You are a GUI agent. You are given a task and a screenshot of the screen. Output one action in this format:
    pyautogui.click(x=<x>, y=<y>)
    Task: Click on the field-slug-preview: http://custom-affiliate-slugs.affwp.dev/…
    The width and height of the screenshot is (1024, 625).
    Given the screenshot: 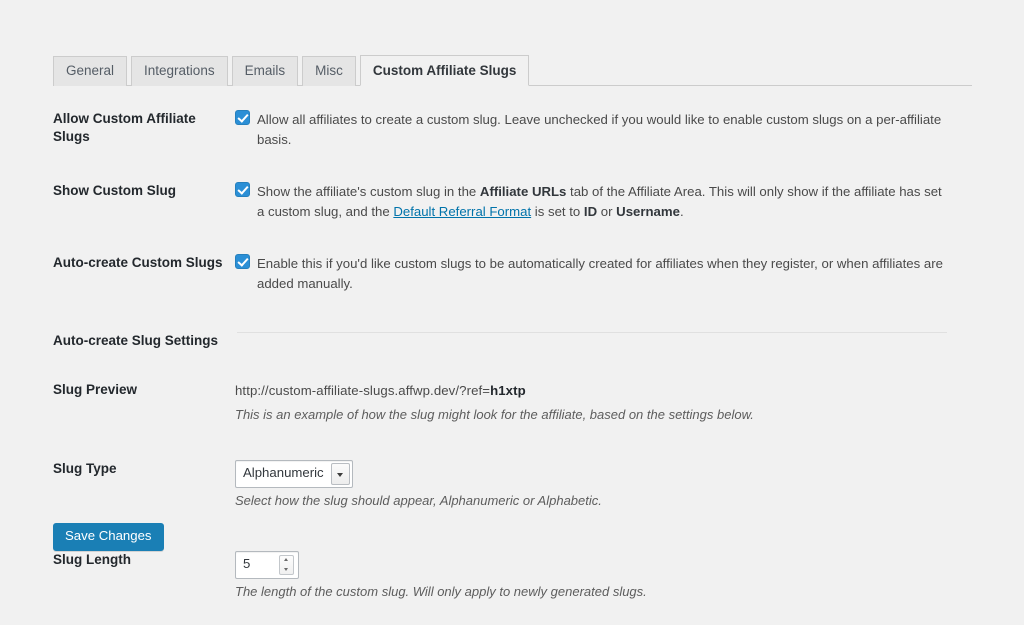 What is the action you would take?
    pyautogui.click(x=591, y=402)
    